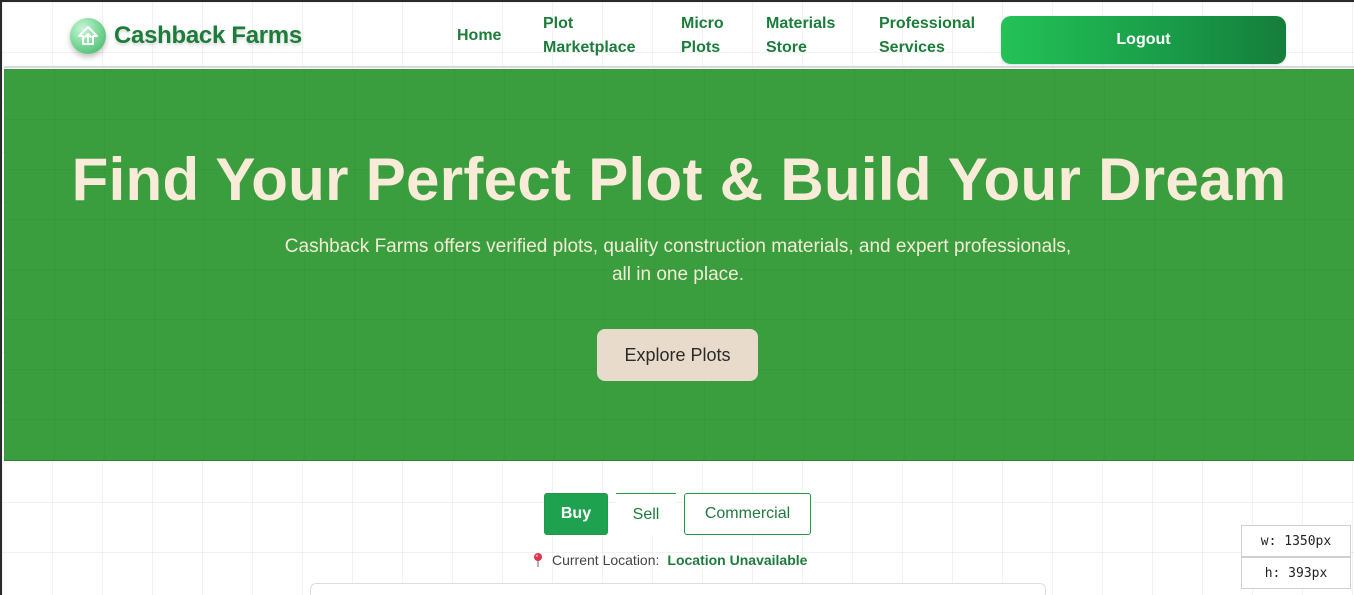  What do you see at coordinates (1143, 40) in the screenshot?
I see `logout-button: Logout` at bounding box center [1143, 40].